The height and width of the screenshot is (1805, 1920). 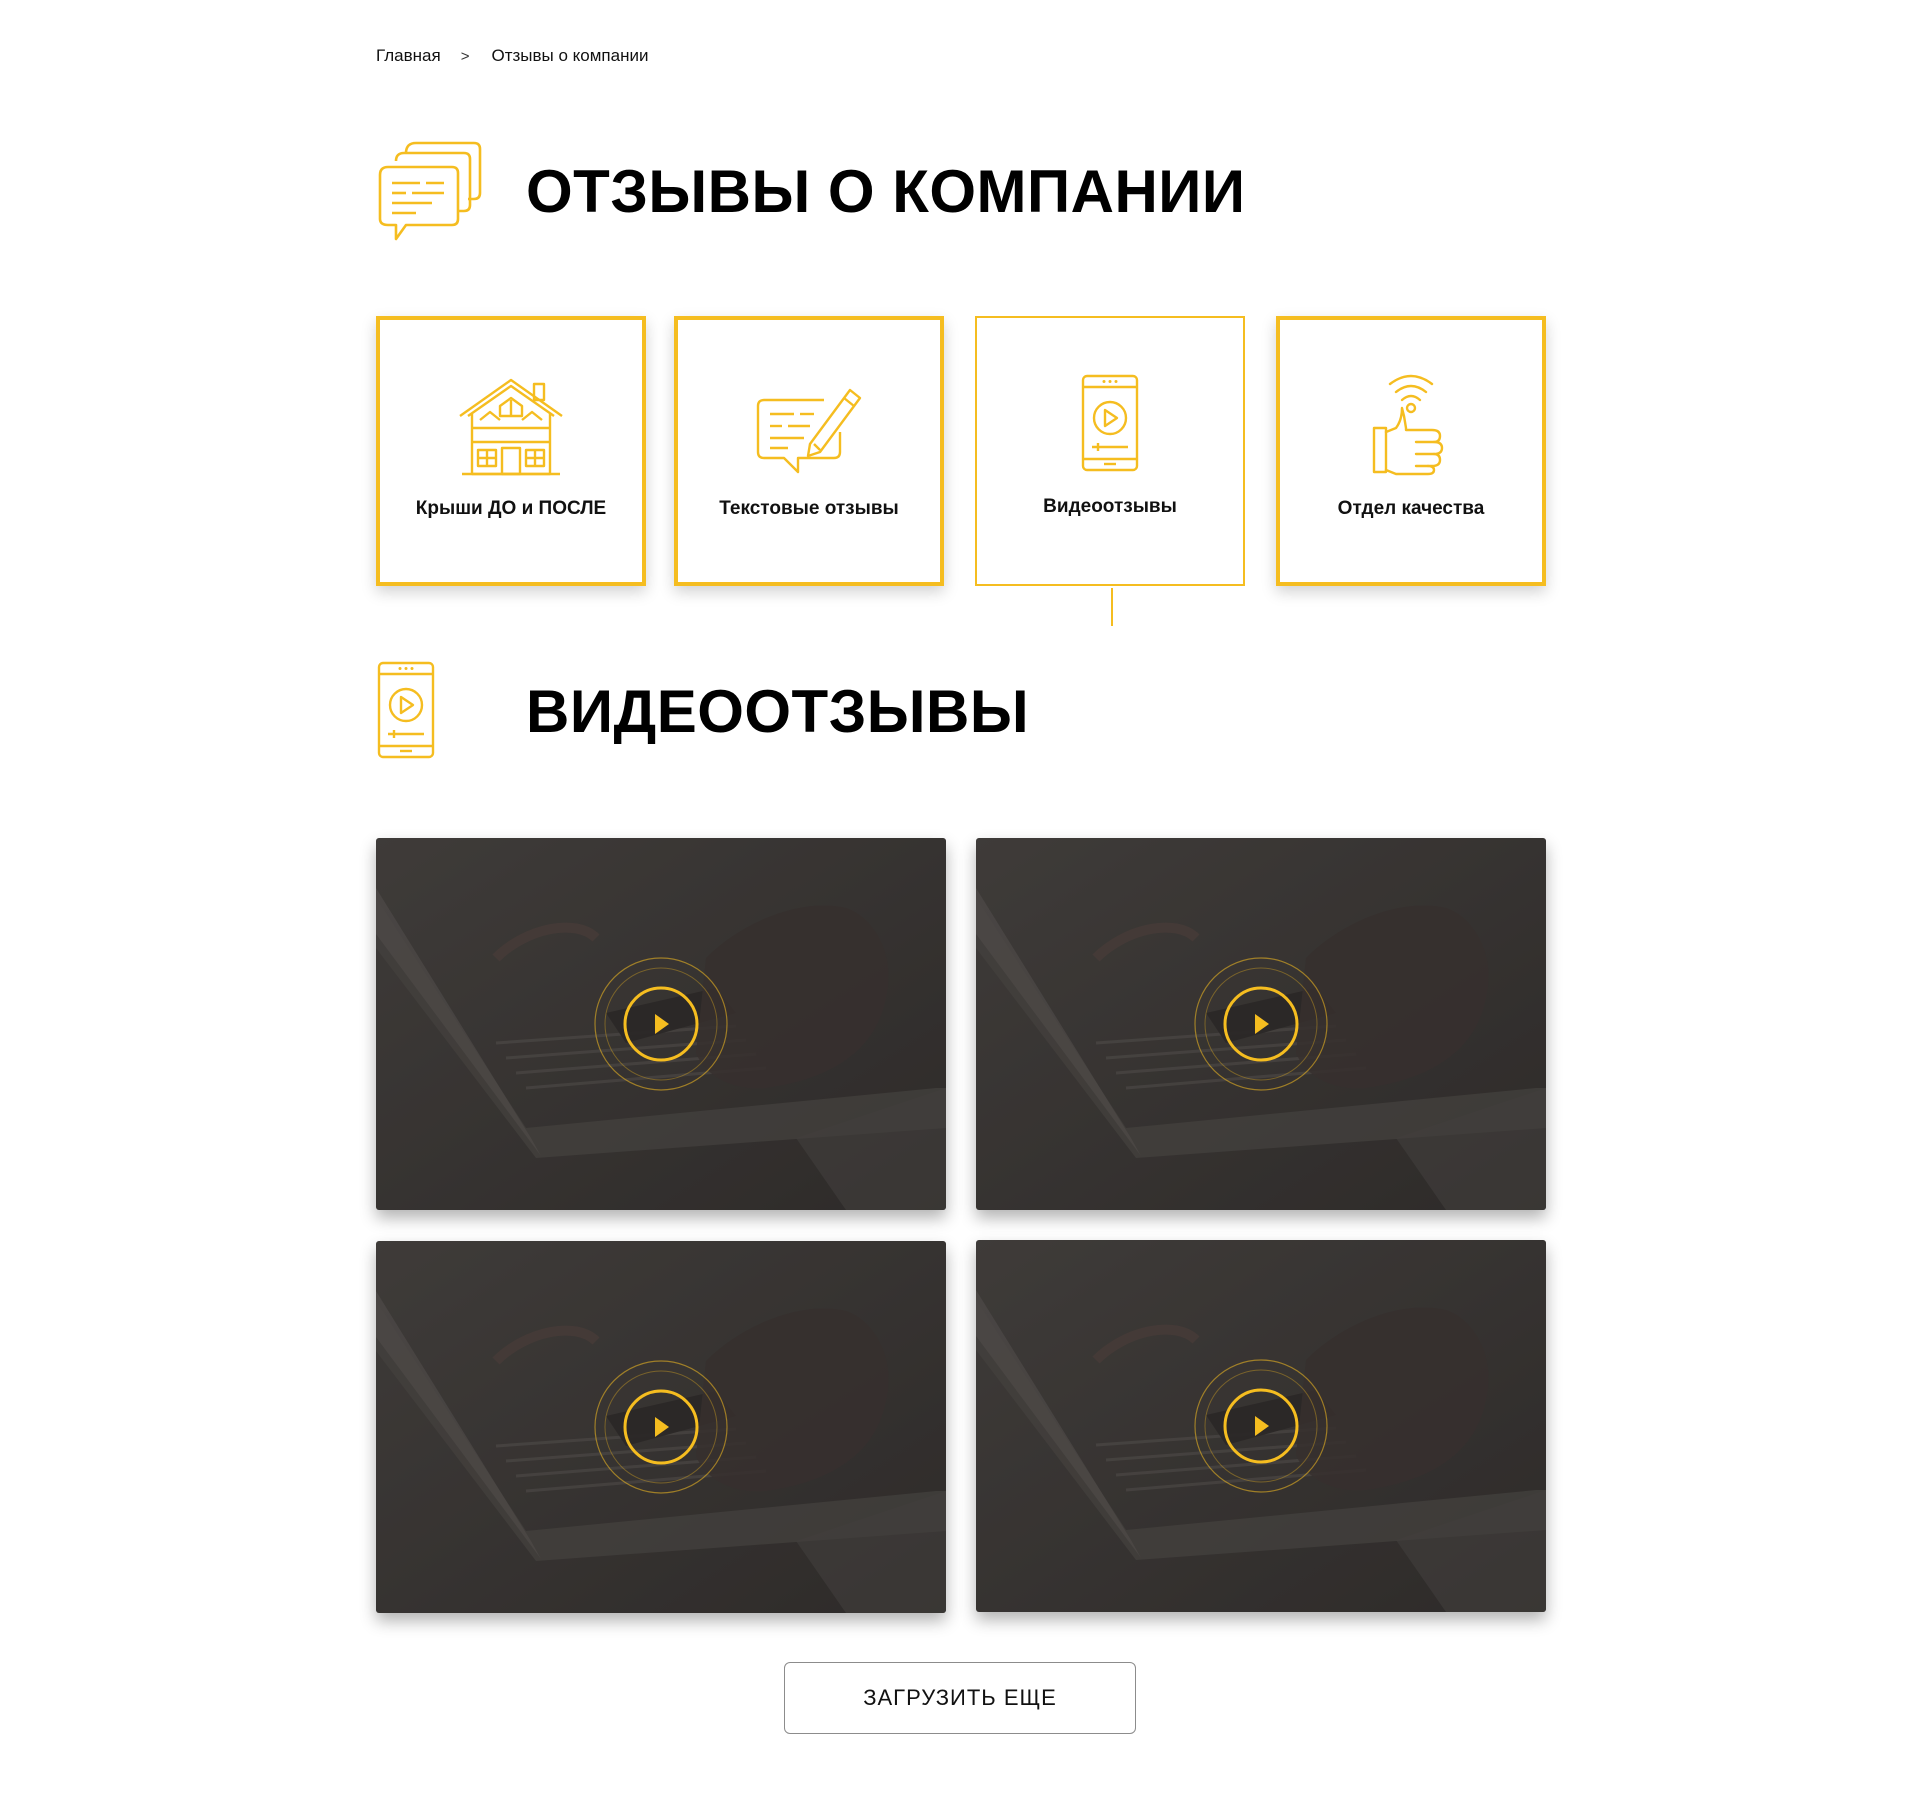 I want to click on category-label: Текстовые отзывы, so click(x=809, y=508).